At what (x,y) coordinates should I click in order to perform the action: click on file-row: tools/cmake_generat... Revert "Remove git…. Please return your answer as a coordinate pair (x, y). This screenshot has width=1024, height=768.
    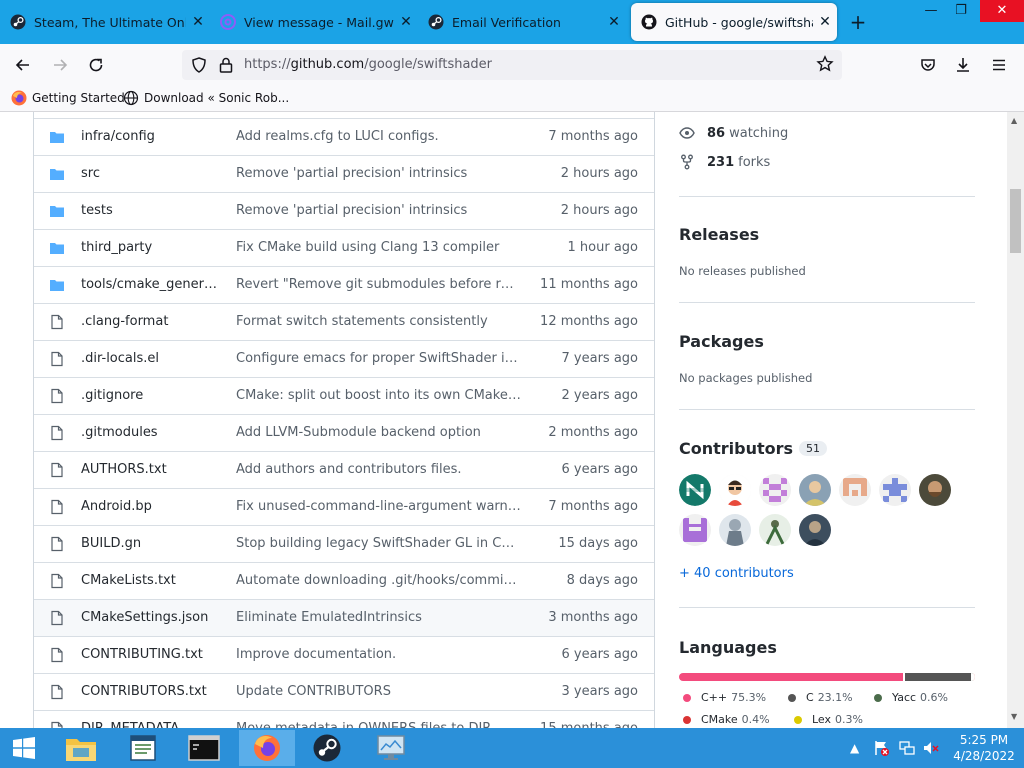
    Looking at the image, I should click on (344, 284).